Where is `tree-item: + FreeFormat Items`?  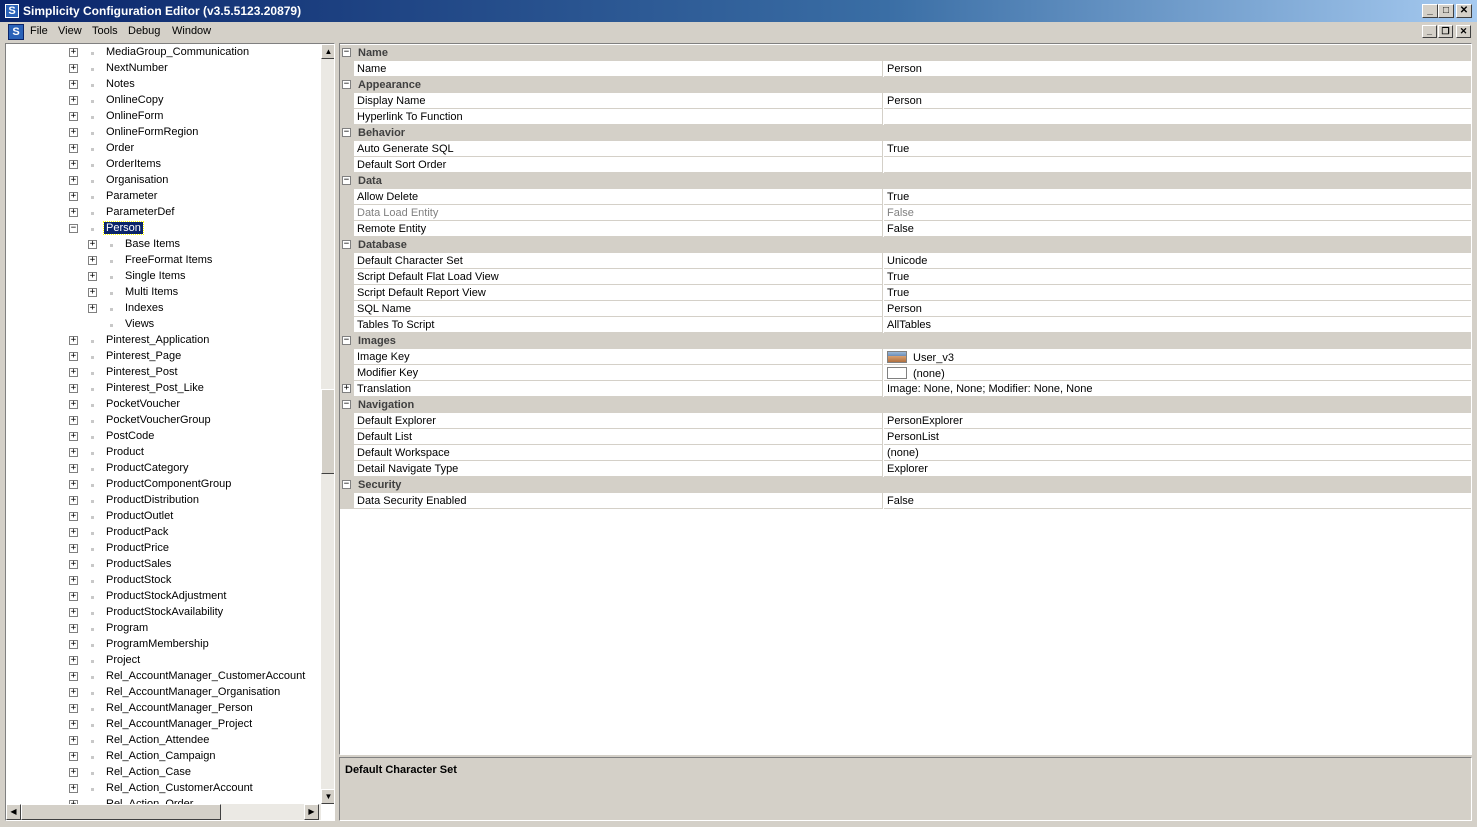 tree-item: + FreeFormat Items is located at coordinates (163, 261).